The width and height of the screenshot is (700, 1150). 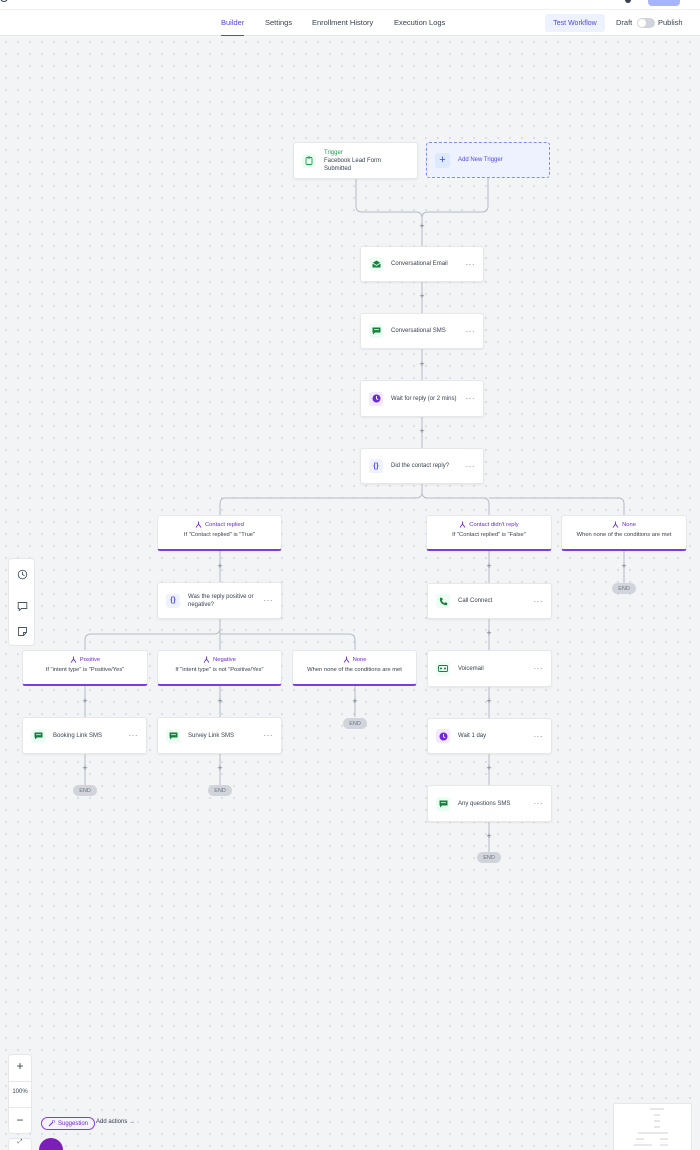 What do you see at coordinates (115, 1122) in the screenshot?
I see `add-actions-link: Add actions →` at bounding box center [115, 1122].